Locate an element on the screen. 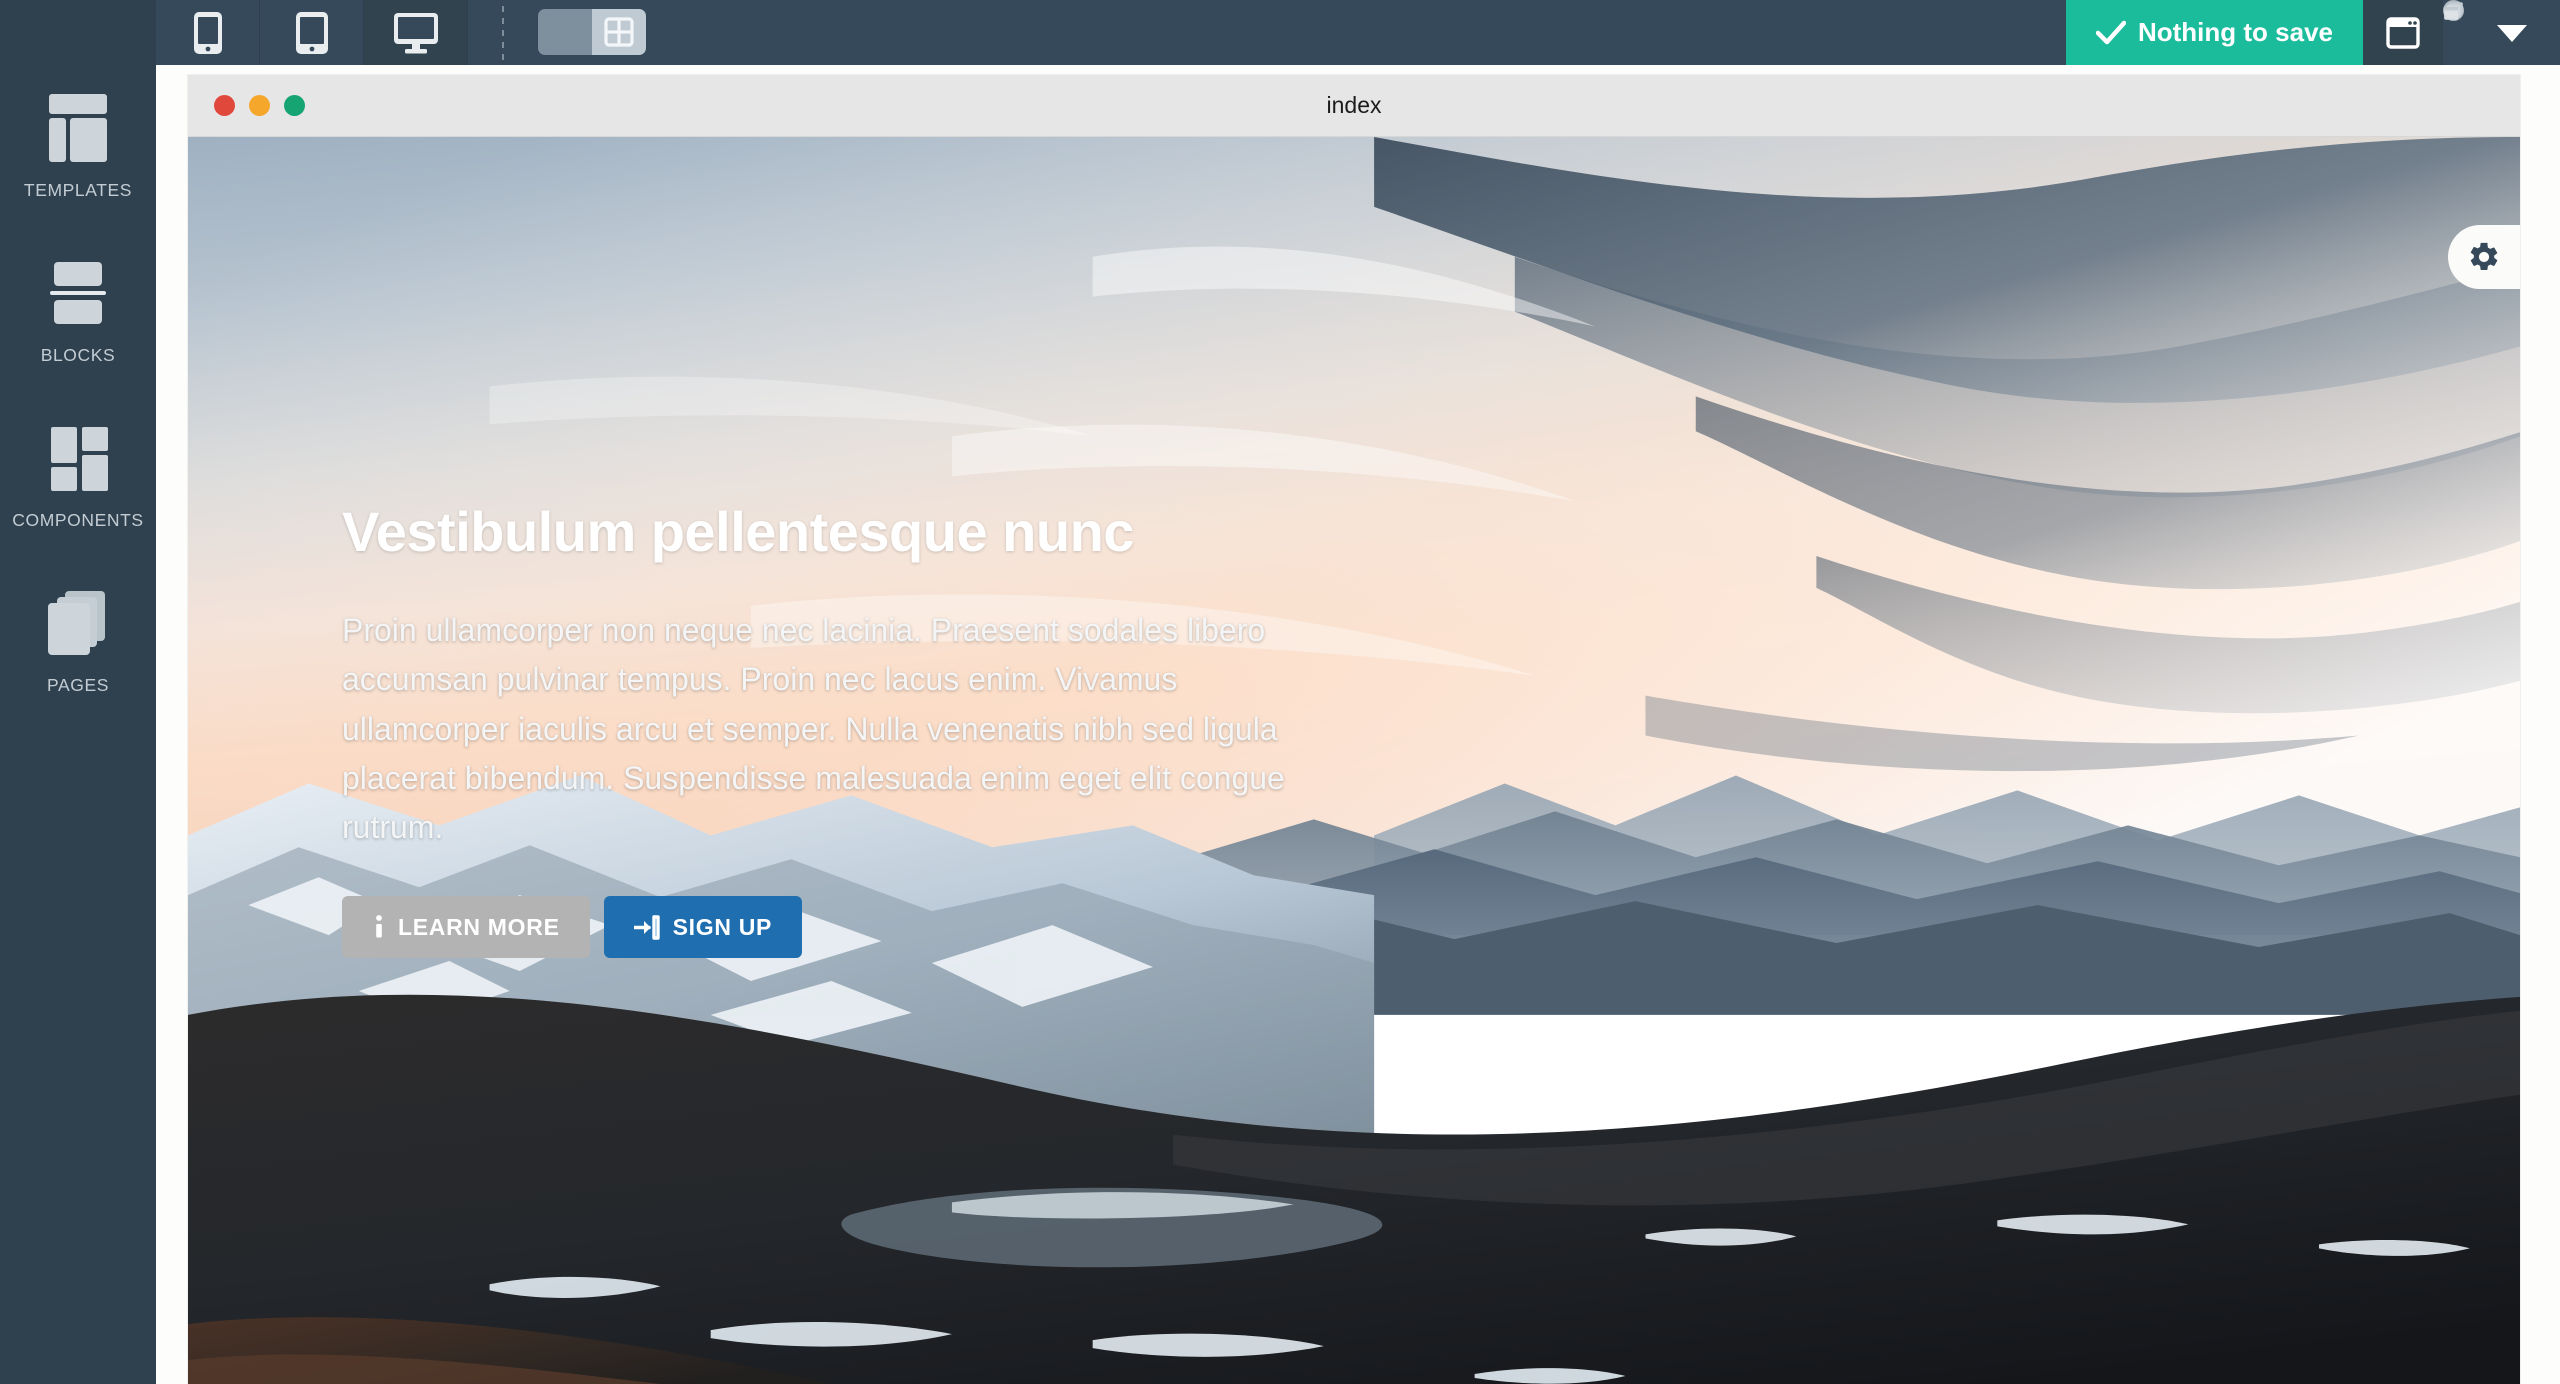  sidebar-item-label: TEMPLATES is located at coordinates (78, 190).